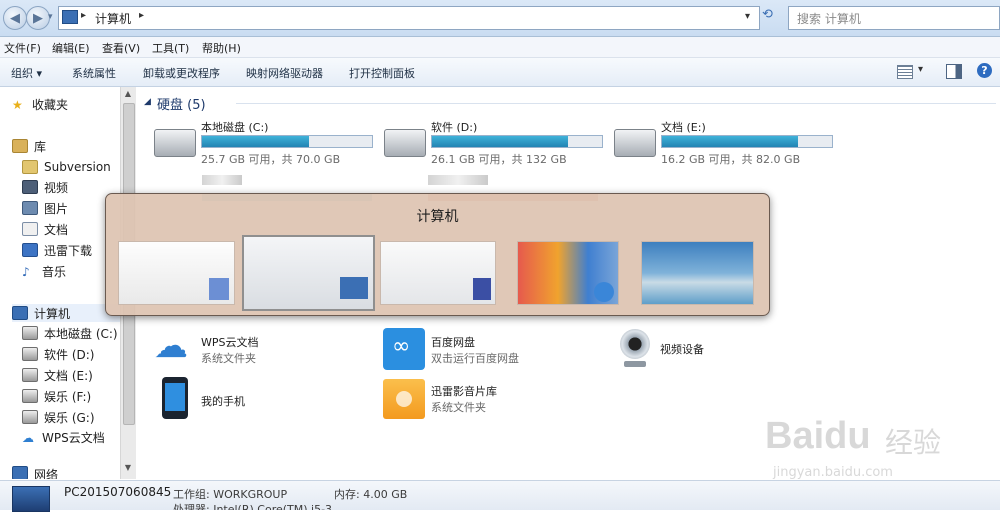  I want to click on address-bar-area: ◀ ▶ ▾ ▸ 计算机 ▸ ▾ ⟲ 搜索 计算机, so click(500, 18).